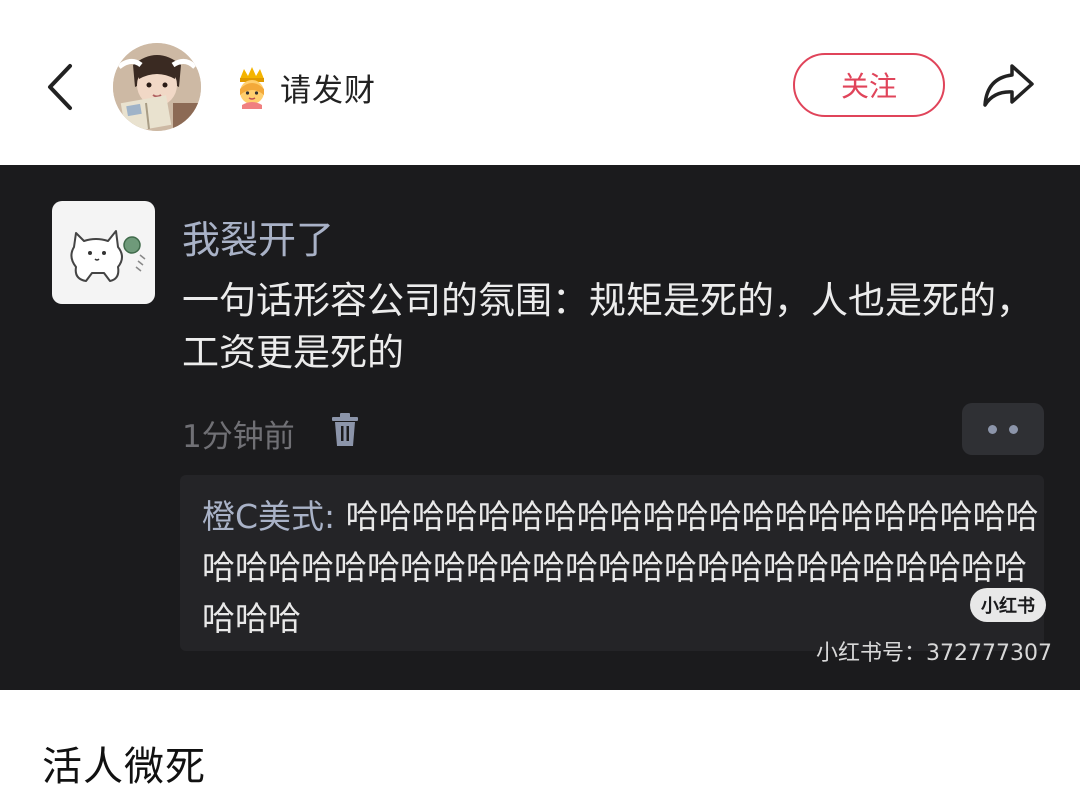  I want to click on xiaohongshu-watermark-badge: 小红书, so click(1008, 605).